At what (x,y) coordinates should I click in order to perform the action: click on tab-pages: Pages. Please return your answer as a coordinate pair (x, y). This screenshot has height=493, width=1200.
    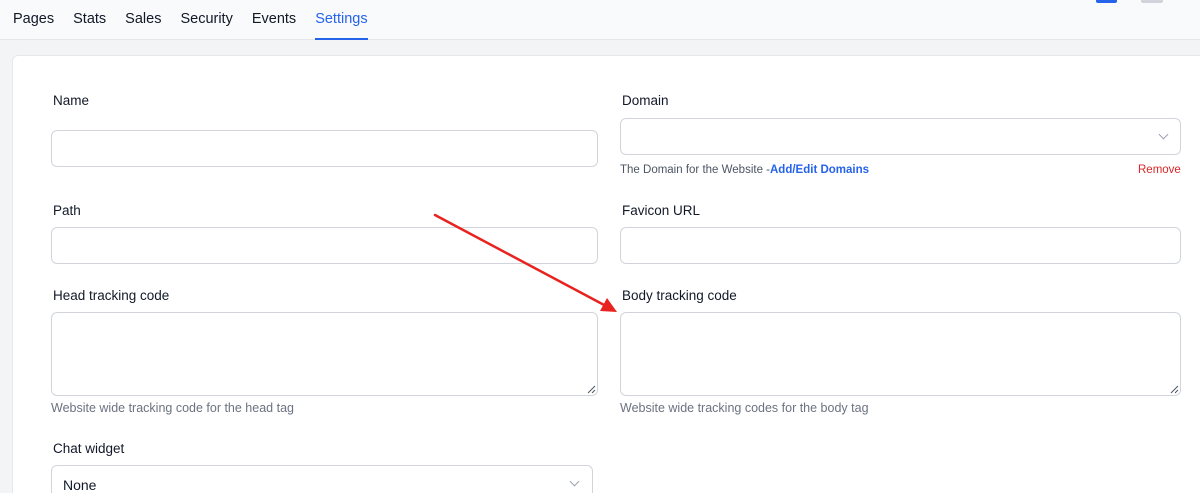
    Looking at the image, I should click on (33, 20).